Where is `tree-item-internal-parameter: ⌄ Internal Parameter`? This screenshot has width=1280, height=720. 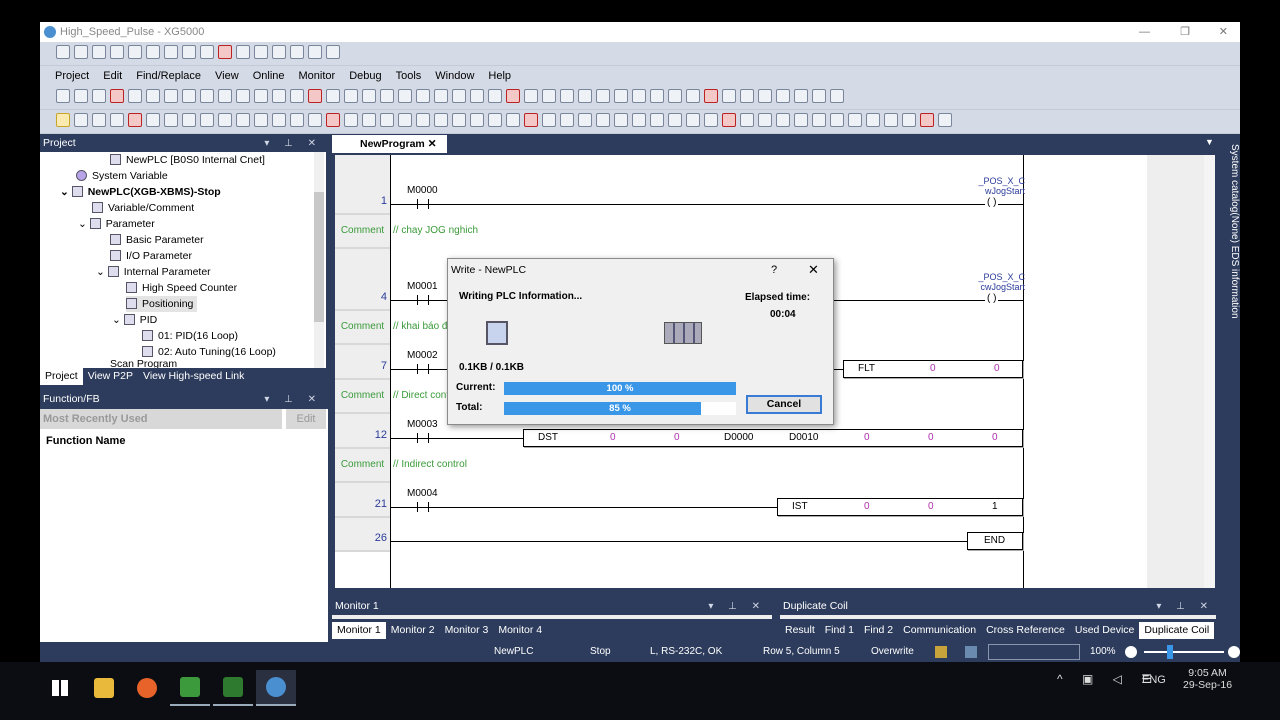 tree-item-internal-parameter: ⌄ Internal Parameter is located at coordinates (153, 272).